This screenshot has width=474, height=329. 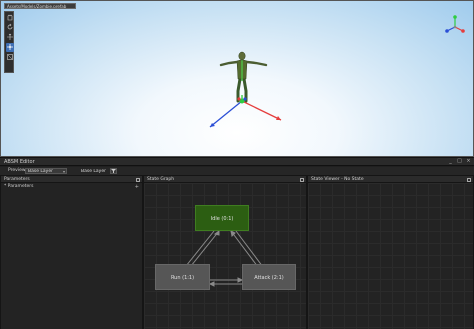 I want to click on filter-button, so click(x=113, y=171).